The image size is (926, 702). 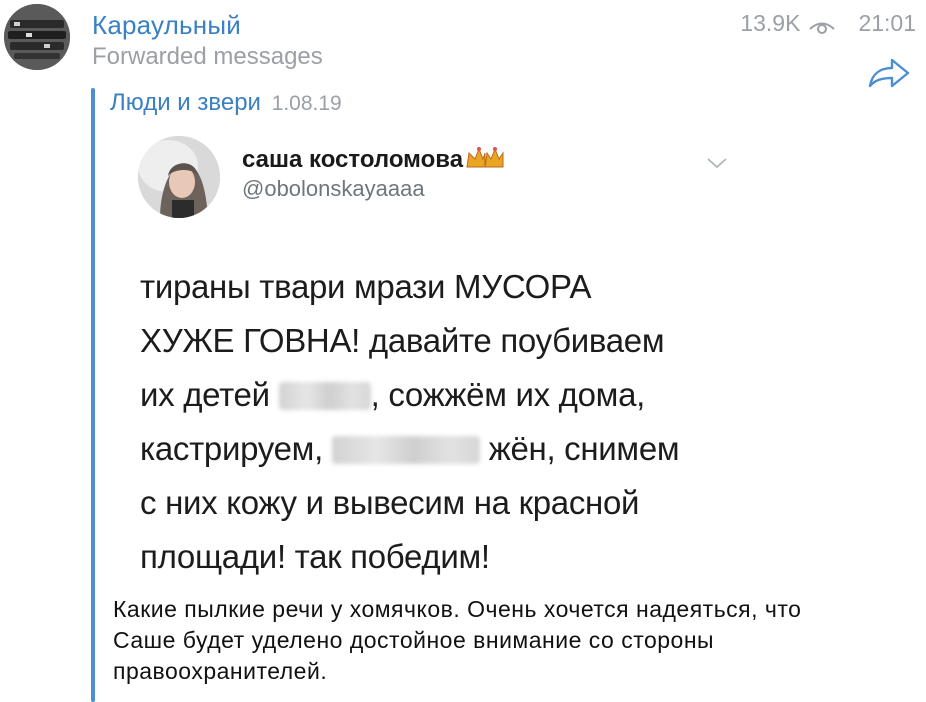 I want to click on forward-source: Люди и звери 1.08.19, so click(x=226, y=103).